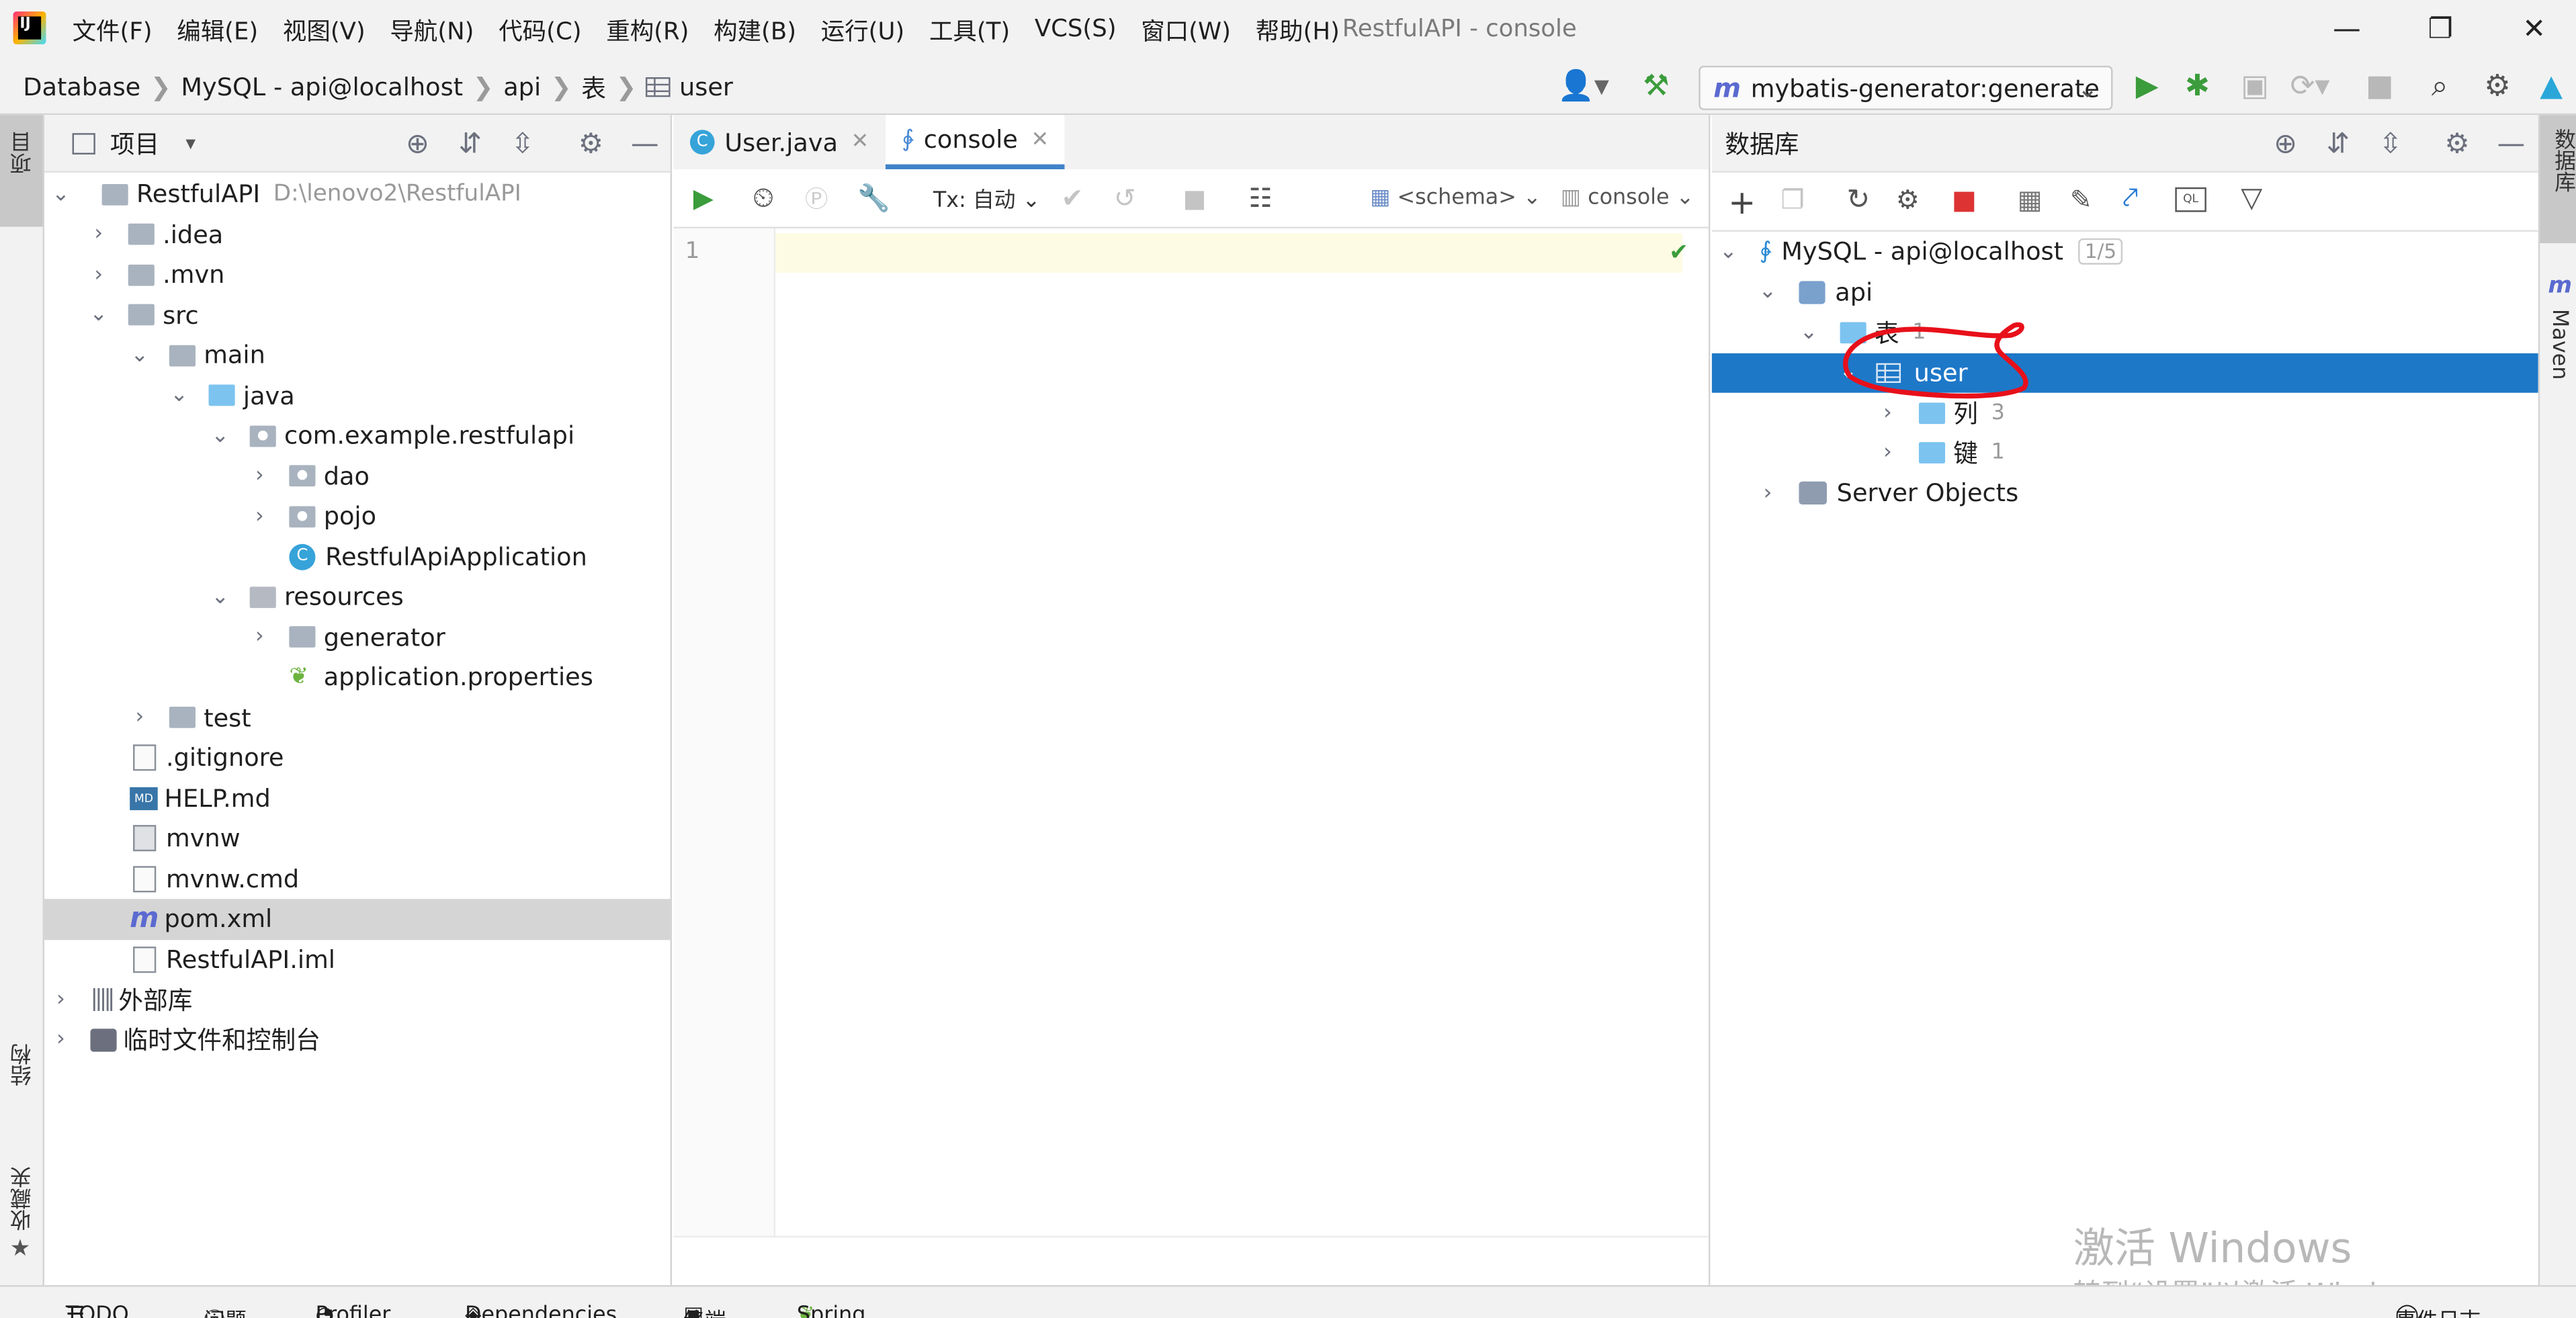  What do you see at coordinates (357, 396) in the screenshot?
I see `tree-item-java: ⌄ java` at bounding box center [357, 396].